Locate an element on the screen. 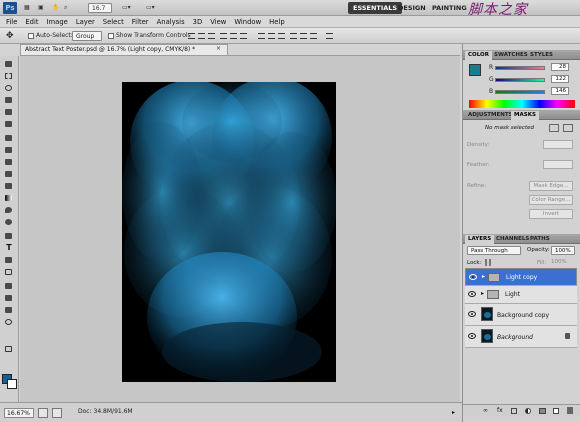 The image size is (580, 422). menu-edit: Edit is located at coordinates (31, 22).